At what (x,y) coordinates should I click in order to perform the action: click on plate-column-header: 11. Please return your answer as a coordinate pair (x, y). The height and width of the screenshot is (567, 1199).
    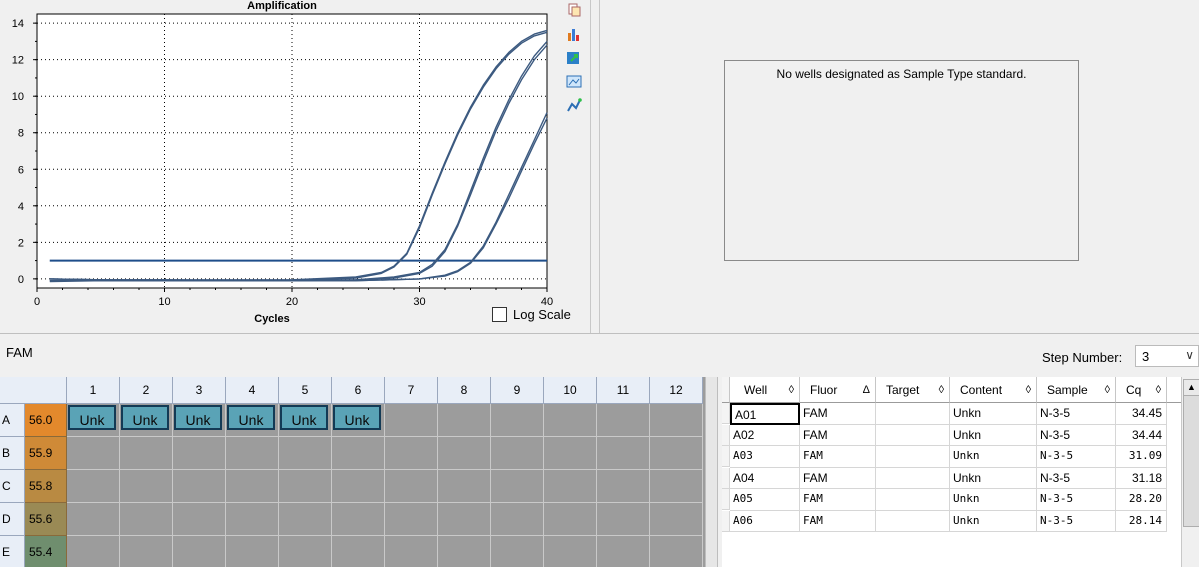
    Looking at the image, I should click on (623, 390).